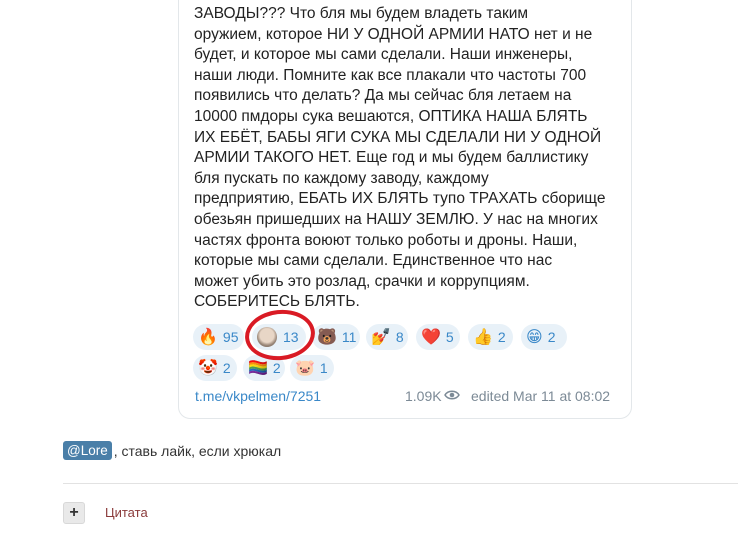  I want to click on edited-timestamp: edited Mar 11 at 08:02, so click(541, 396).